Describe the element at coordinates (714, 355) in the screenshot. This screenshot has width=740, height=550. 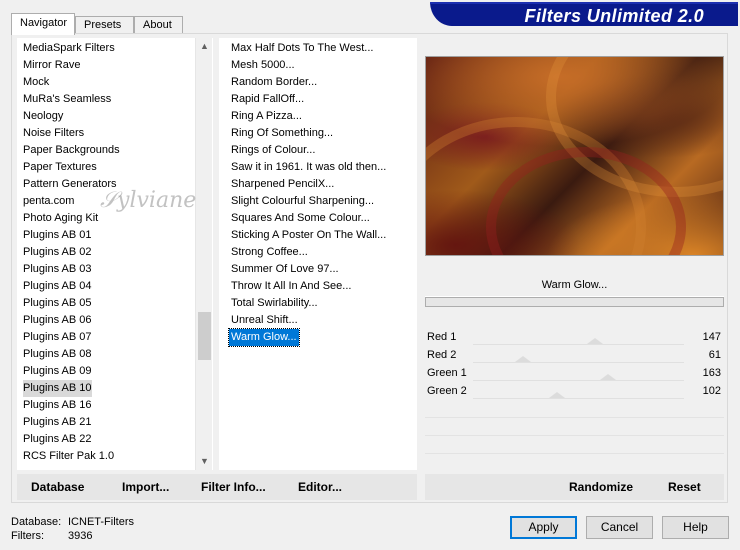
I see `param-value: 61` at that location.